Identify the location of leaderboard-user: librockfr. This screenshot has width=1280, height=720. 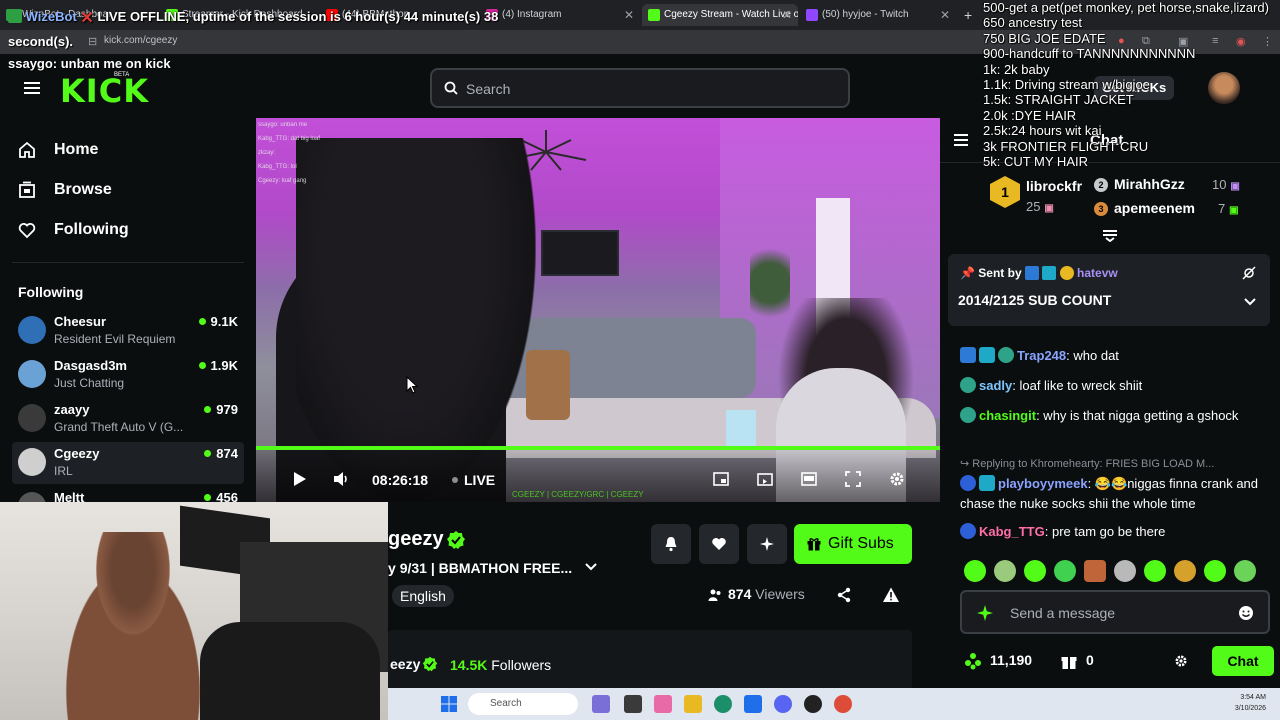
(1054, 186).